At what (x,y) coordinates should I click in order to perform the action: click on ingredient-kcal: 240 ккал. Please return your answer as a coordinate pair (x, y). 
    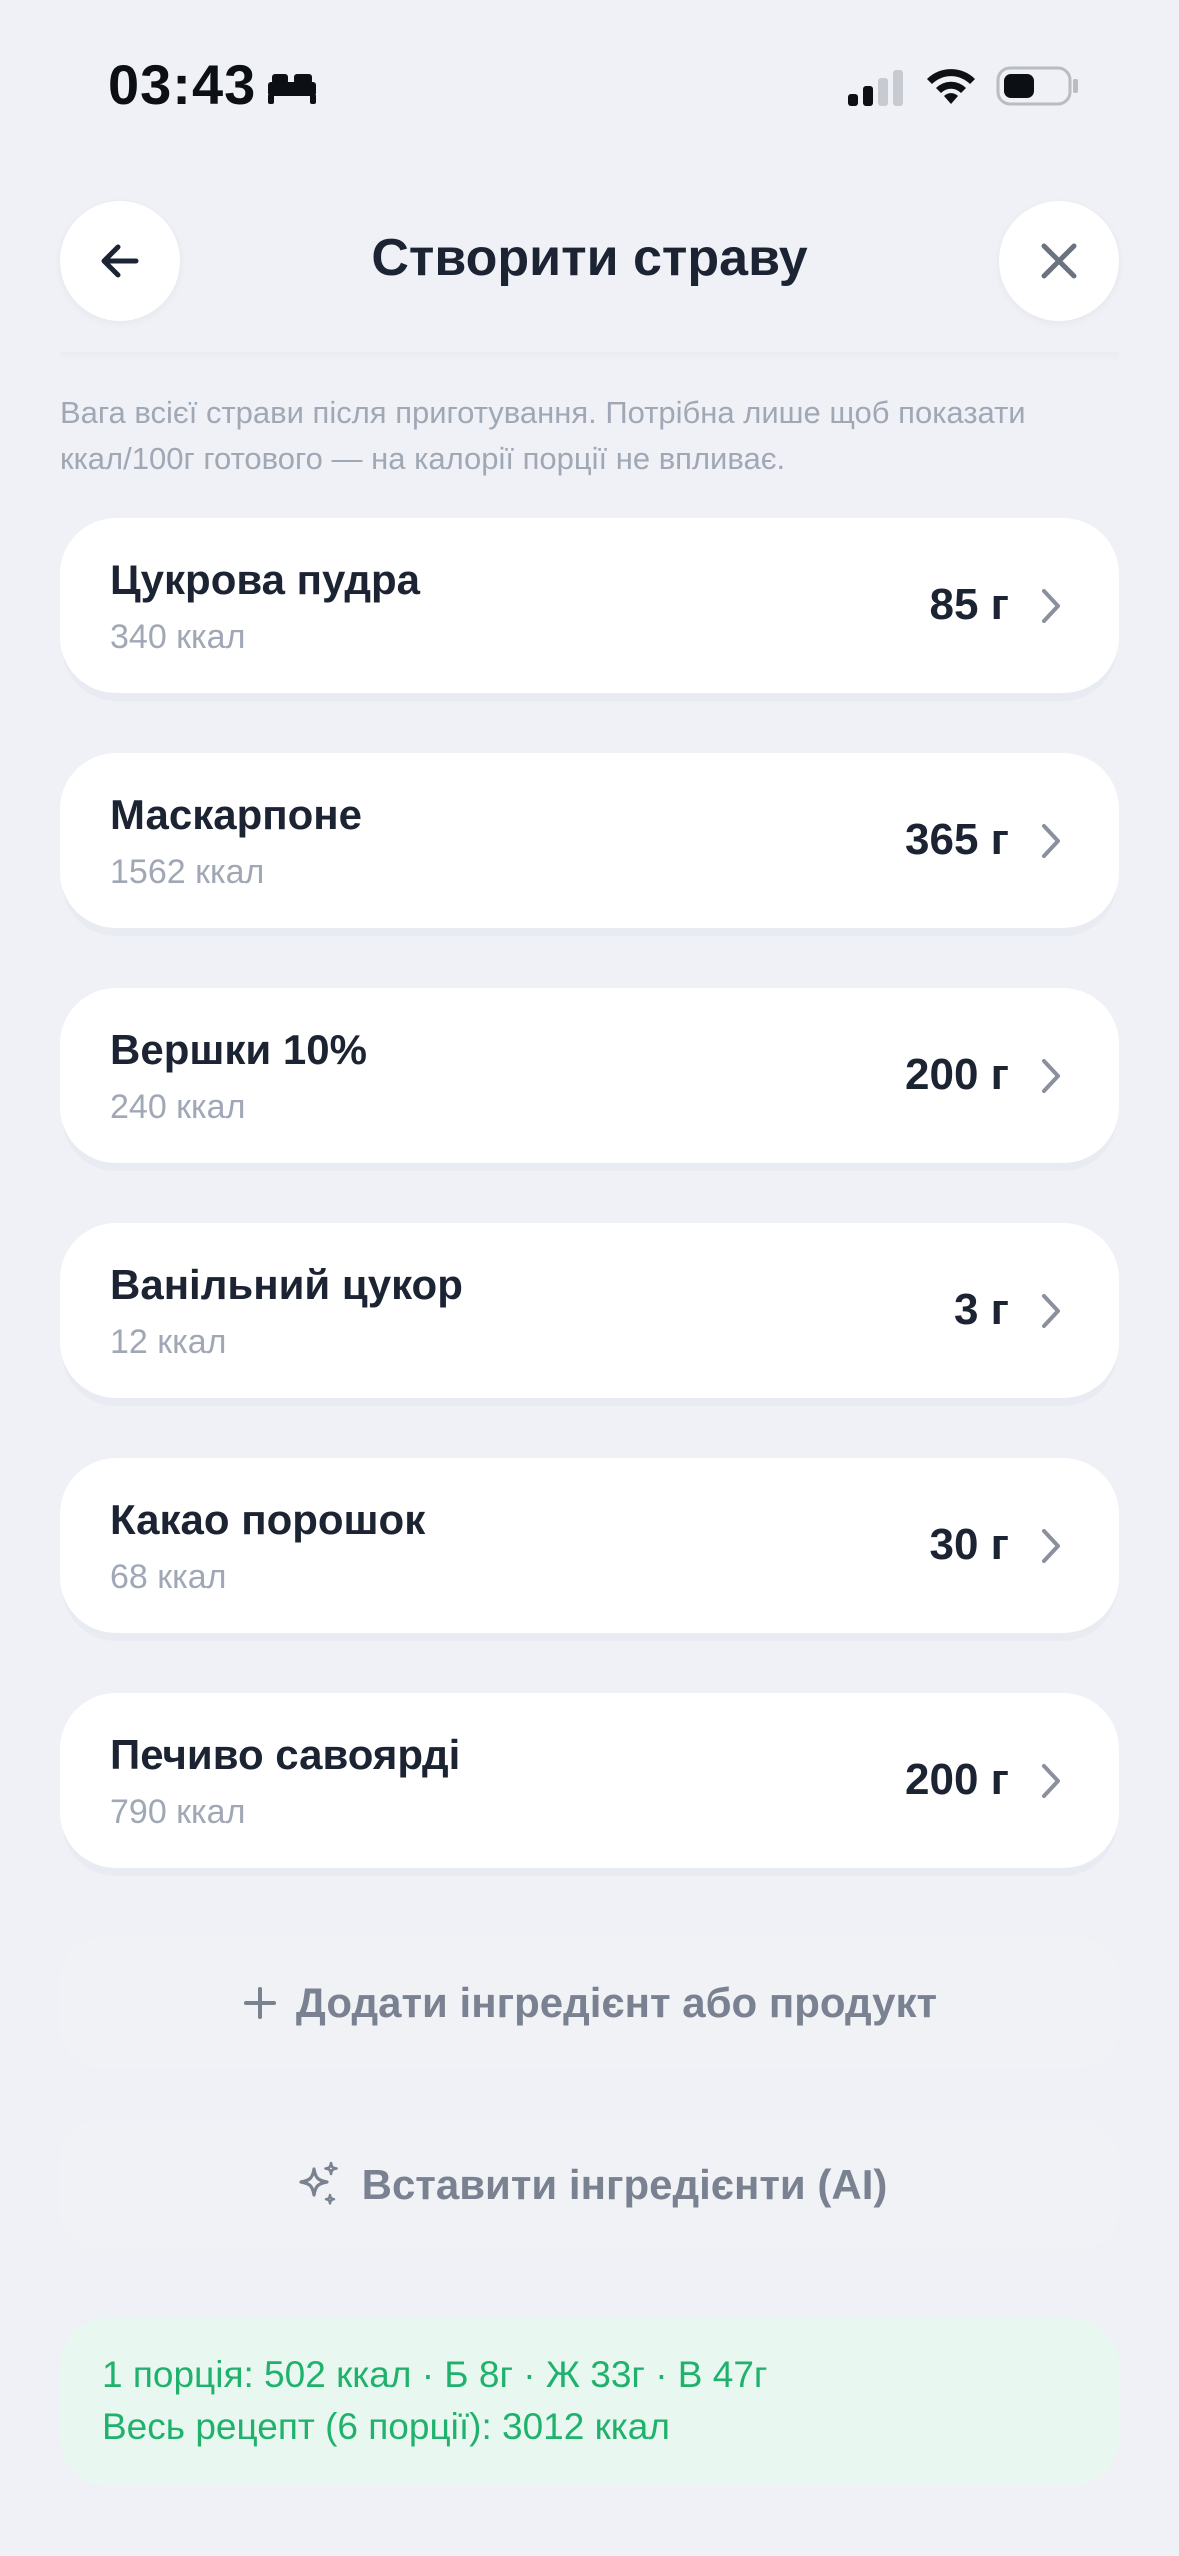
    Looking at the image, I should click on (178, 1107).